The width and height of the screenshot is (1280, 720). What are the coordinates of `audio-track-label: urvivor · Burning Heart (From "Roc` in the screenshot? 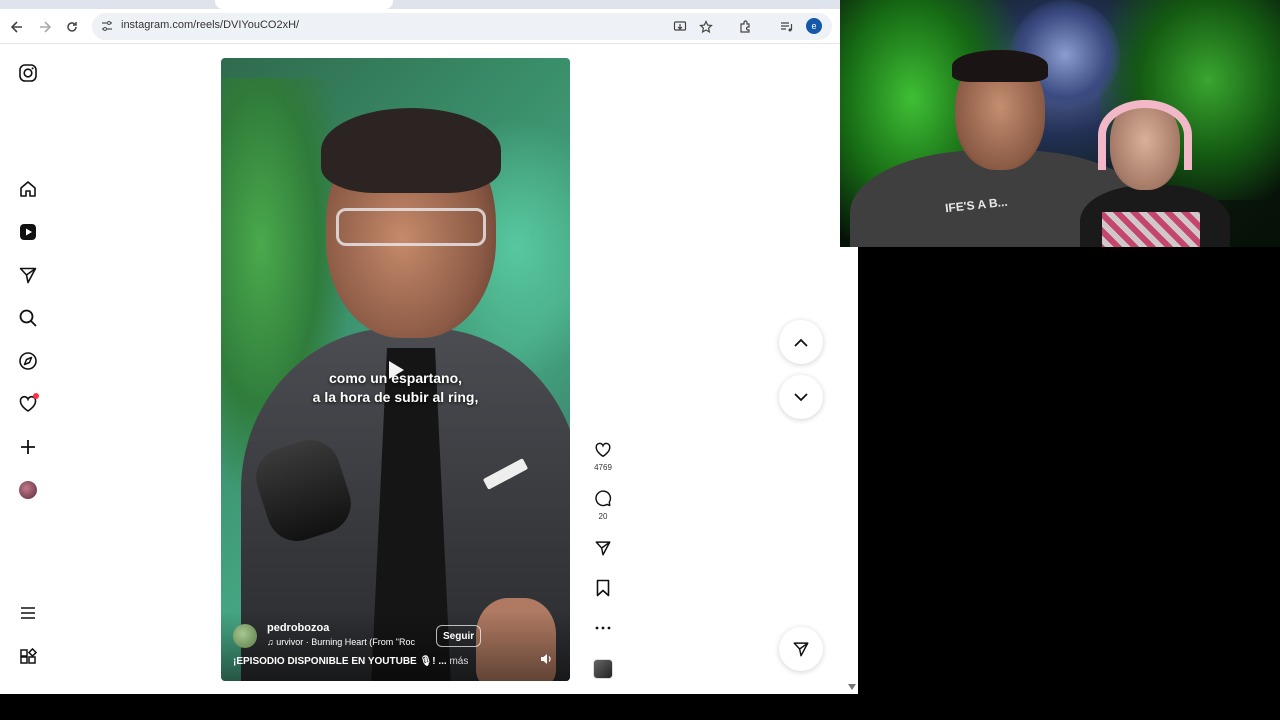 It's located at (345, 642).